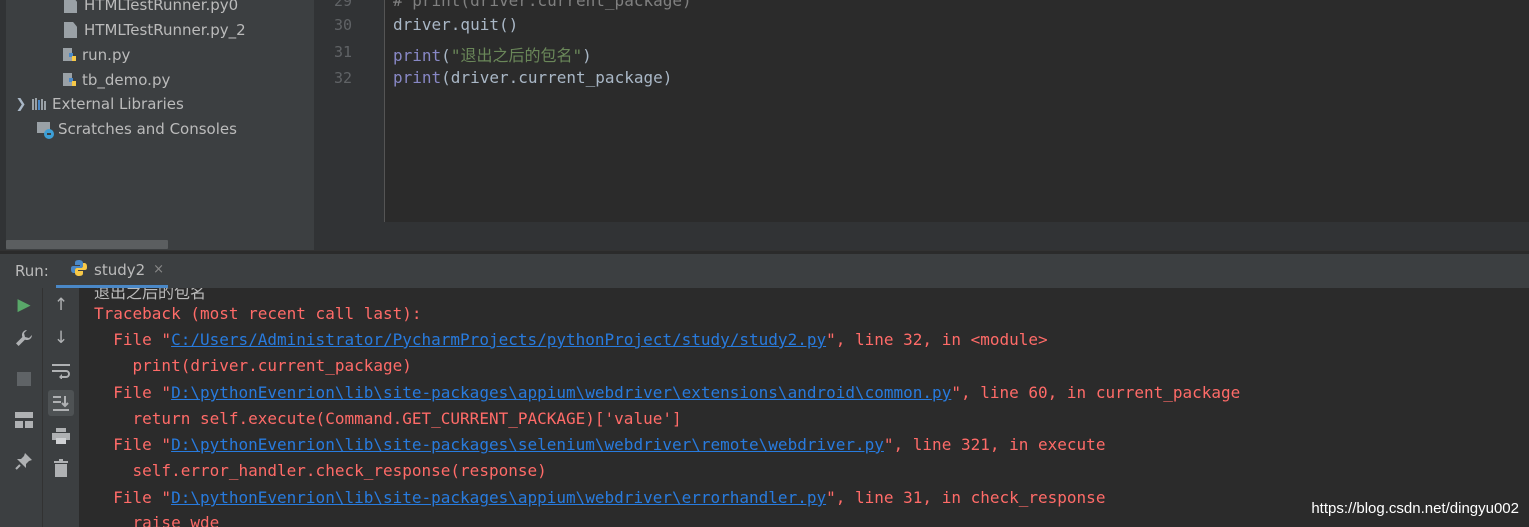 Image resolution: width=1529 pixels, height=527 pixels. What do you see at coordinates (349, 111) in the screenshot?
I see `editor-gutter: 29 30 31 32` at bounding box center [349, 111].